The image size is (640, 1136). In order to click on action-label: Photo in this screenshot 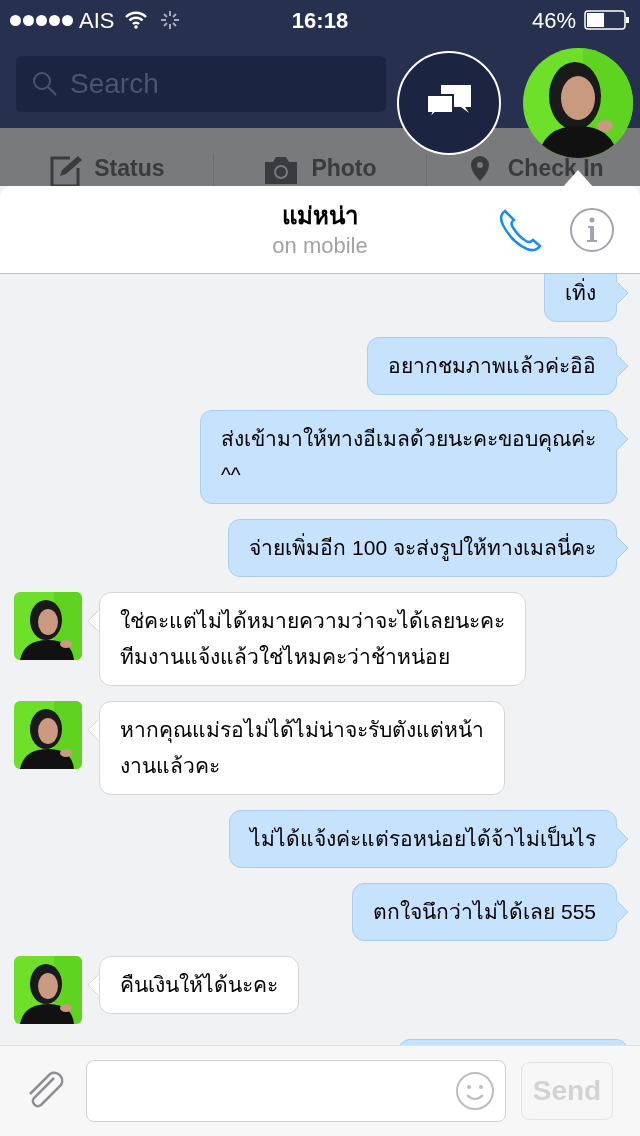, I will do `click(344, 168)`.